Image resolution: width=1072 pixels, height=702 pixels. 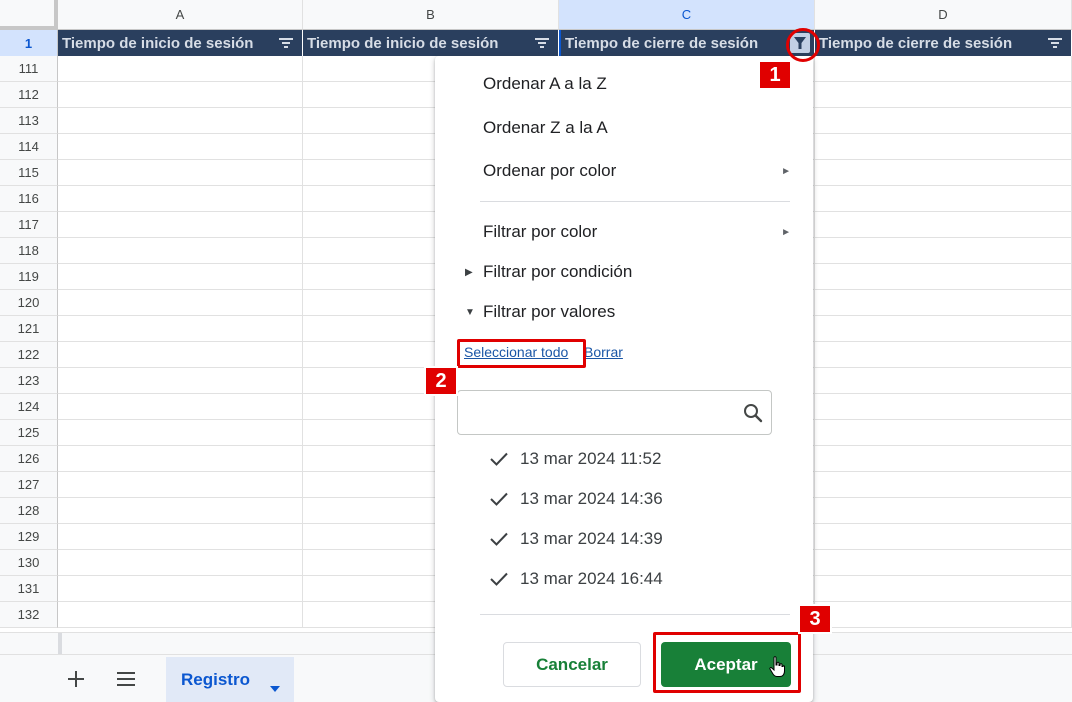 What do you see at coordinates (431, 43) in the screenshot?
I see `header-cell-b: Tiempo de inicio de sesión` at bounding box center [431, 43].